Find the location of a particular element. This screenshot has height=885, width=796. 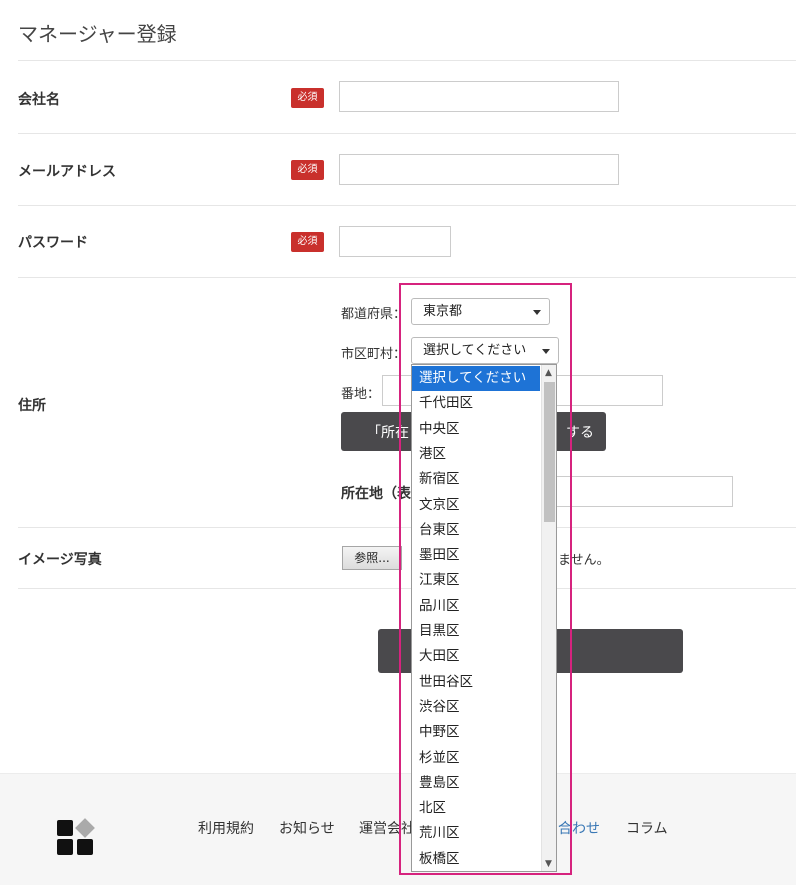

email-input is located at coordinates (479, 169).